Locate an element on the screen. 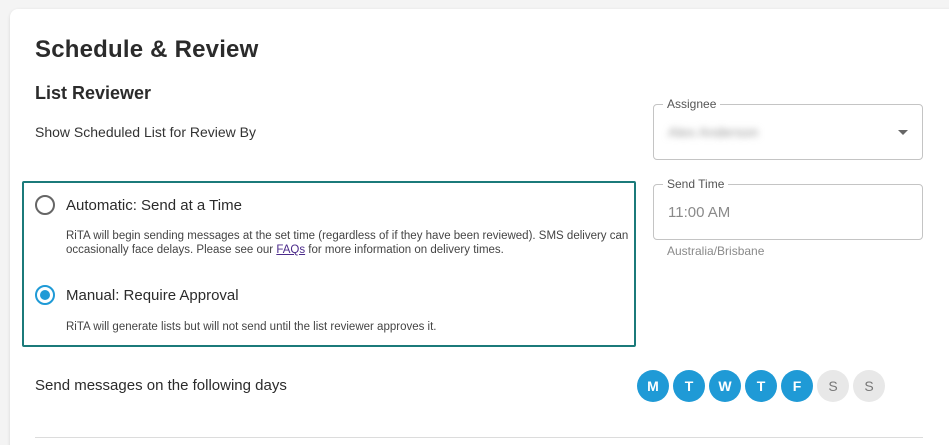  radio-automatic-button is located at coordinates (45, 205).